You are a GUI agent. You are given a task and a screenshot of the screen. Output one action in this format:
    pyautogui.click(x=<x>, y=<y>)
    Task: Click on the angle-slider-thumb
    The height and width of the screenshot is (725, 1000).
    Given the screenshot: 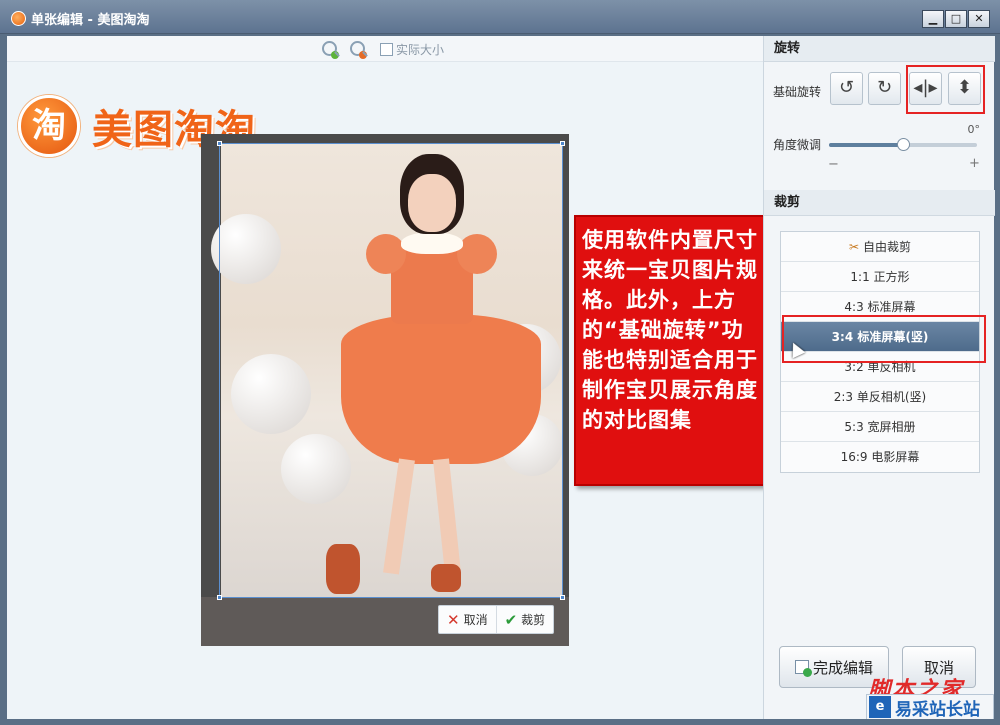 What is the action you would take?
    pyautogui.click(x=903, y=144)
    